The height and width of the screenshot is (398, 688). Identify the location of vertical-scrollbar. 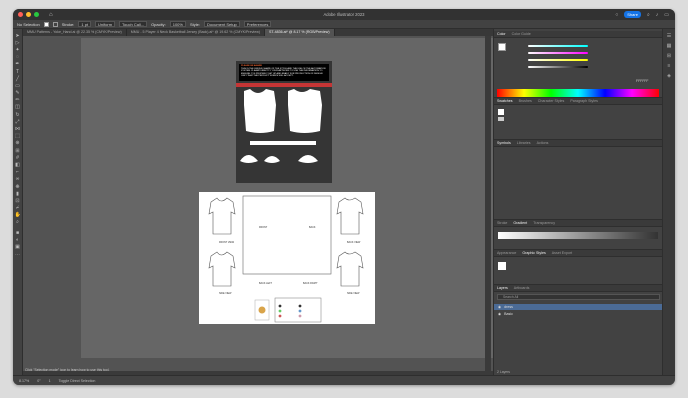
(488, 205).